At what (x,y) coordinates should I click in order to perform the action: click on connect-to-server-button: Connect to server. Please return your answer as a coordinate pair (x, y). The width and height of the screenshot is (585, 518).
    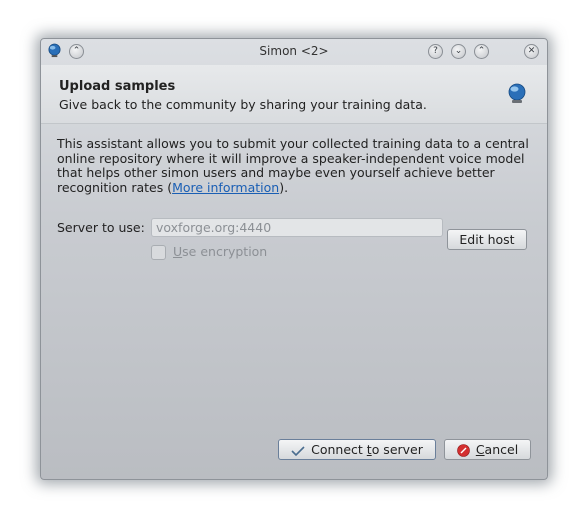
    Looking at the image, I should click on (357, 449).